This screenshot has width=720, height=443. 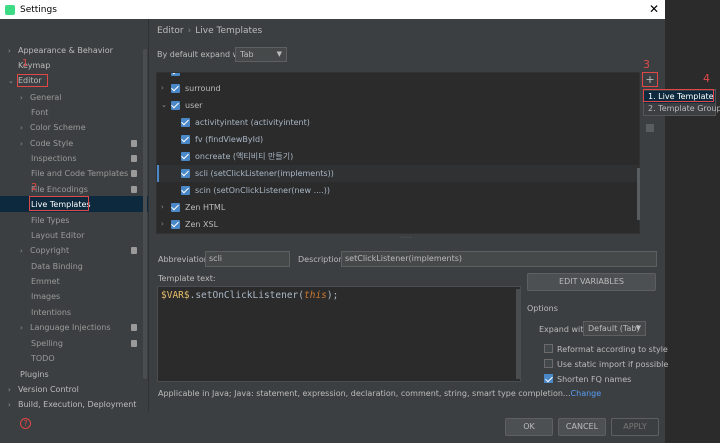 I want to click on templates-scrollbar, so click(x=638, y=194).